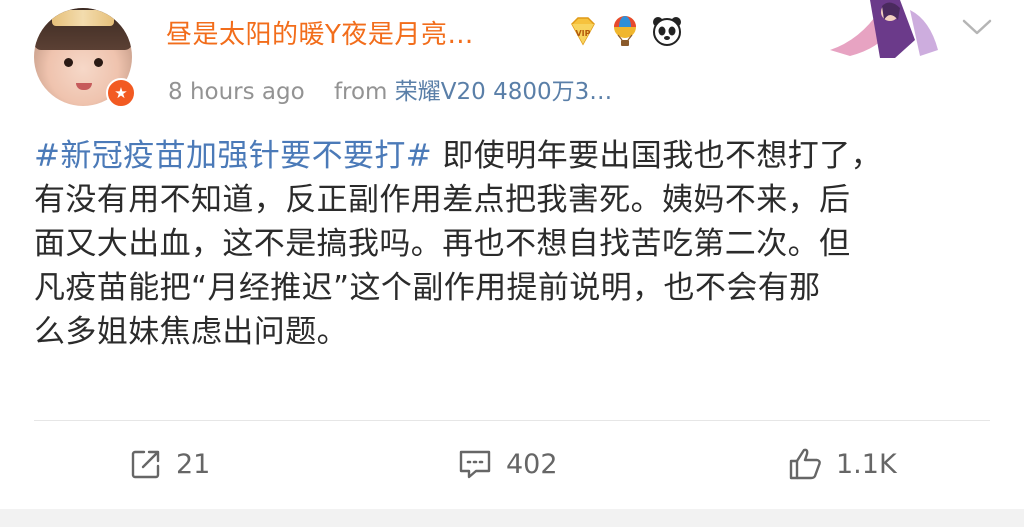 Image resolution: width=1024 pixels, height=527 pixels. Describe the element at coordinates (191, 332) in the screenshot. I see `content-line-5: 么多姐妹焦虑出问题。` at that location.